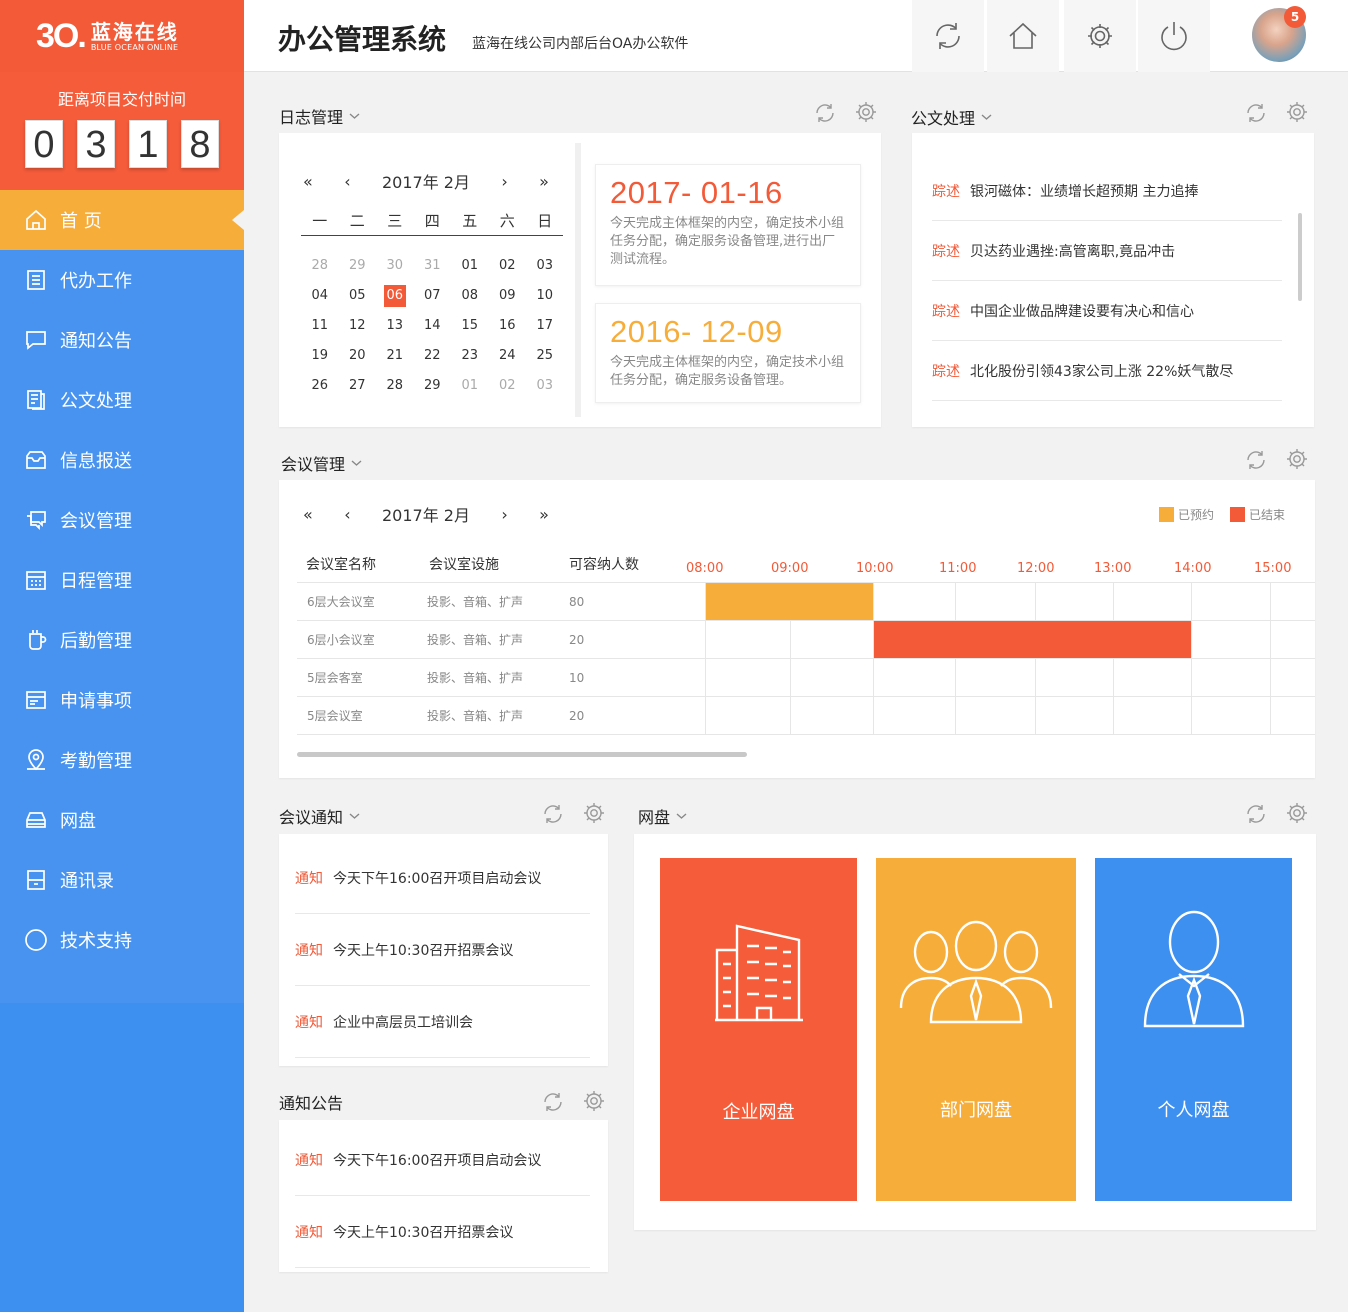 Image resolution: width=1348 pixels, height=1312 pixels. Describe the element at coordinates (545, 356) in the screenshot. I see `calendar-day: 25` at that location.